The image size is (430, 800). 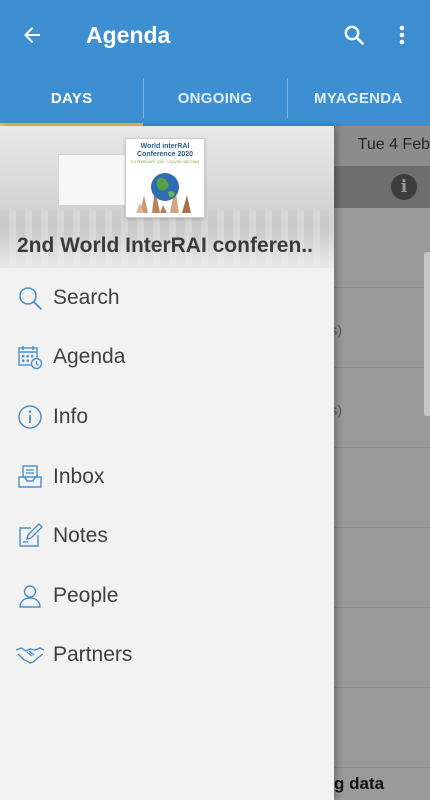 What do you see at coordinates (165, 154) in the screenshot?
I see `logo-line-2: Conference 2020` at bounding box center [165, 154].